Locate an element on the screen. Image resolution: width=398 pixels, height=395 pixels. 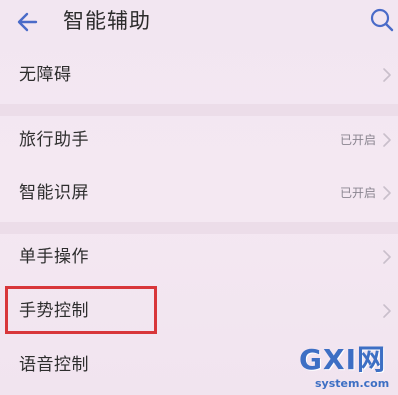
search-icon is located at coordinates (382, 20).